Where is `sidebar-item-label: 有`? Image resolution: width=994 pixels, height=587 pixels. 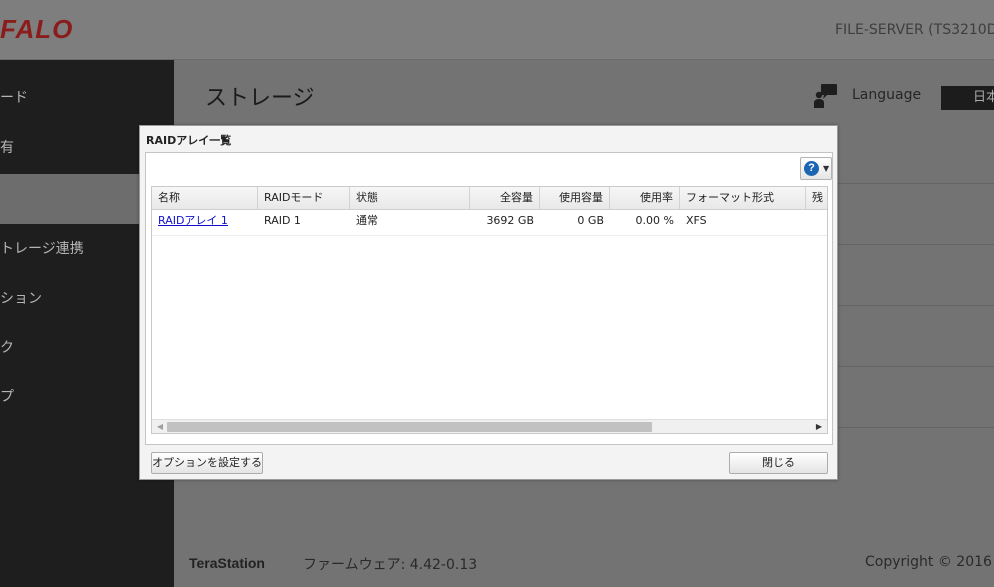
sidebar-item-label: 有 is located at coordinates (7, 148).